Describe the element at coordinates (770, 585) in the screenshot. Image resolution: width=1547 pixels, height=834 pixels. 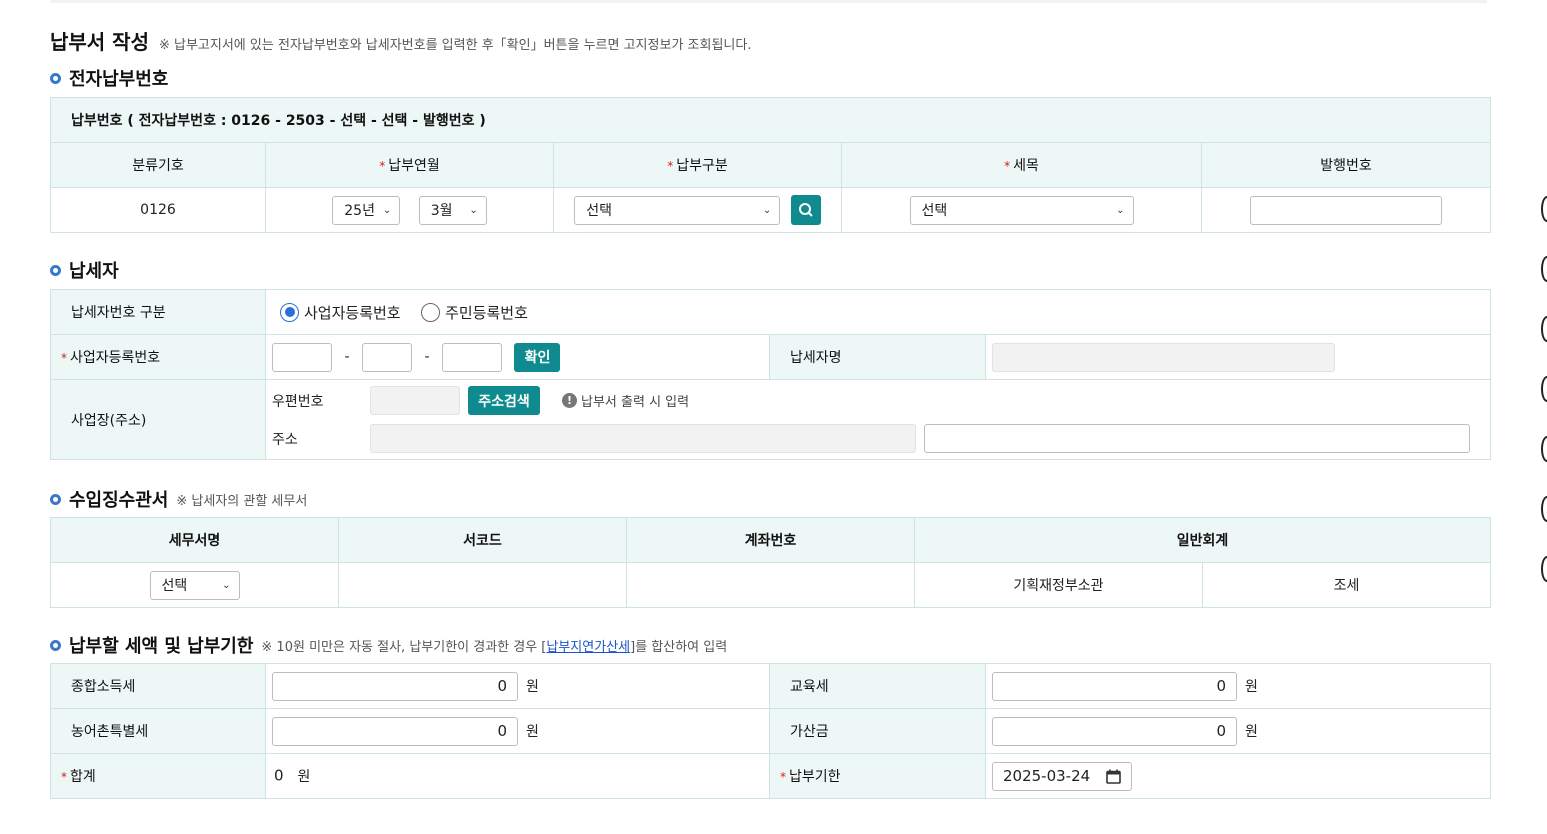
I see `account-no-value` at that location.